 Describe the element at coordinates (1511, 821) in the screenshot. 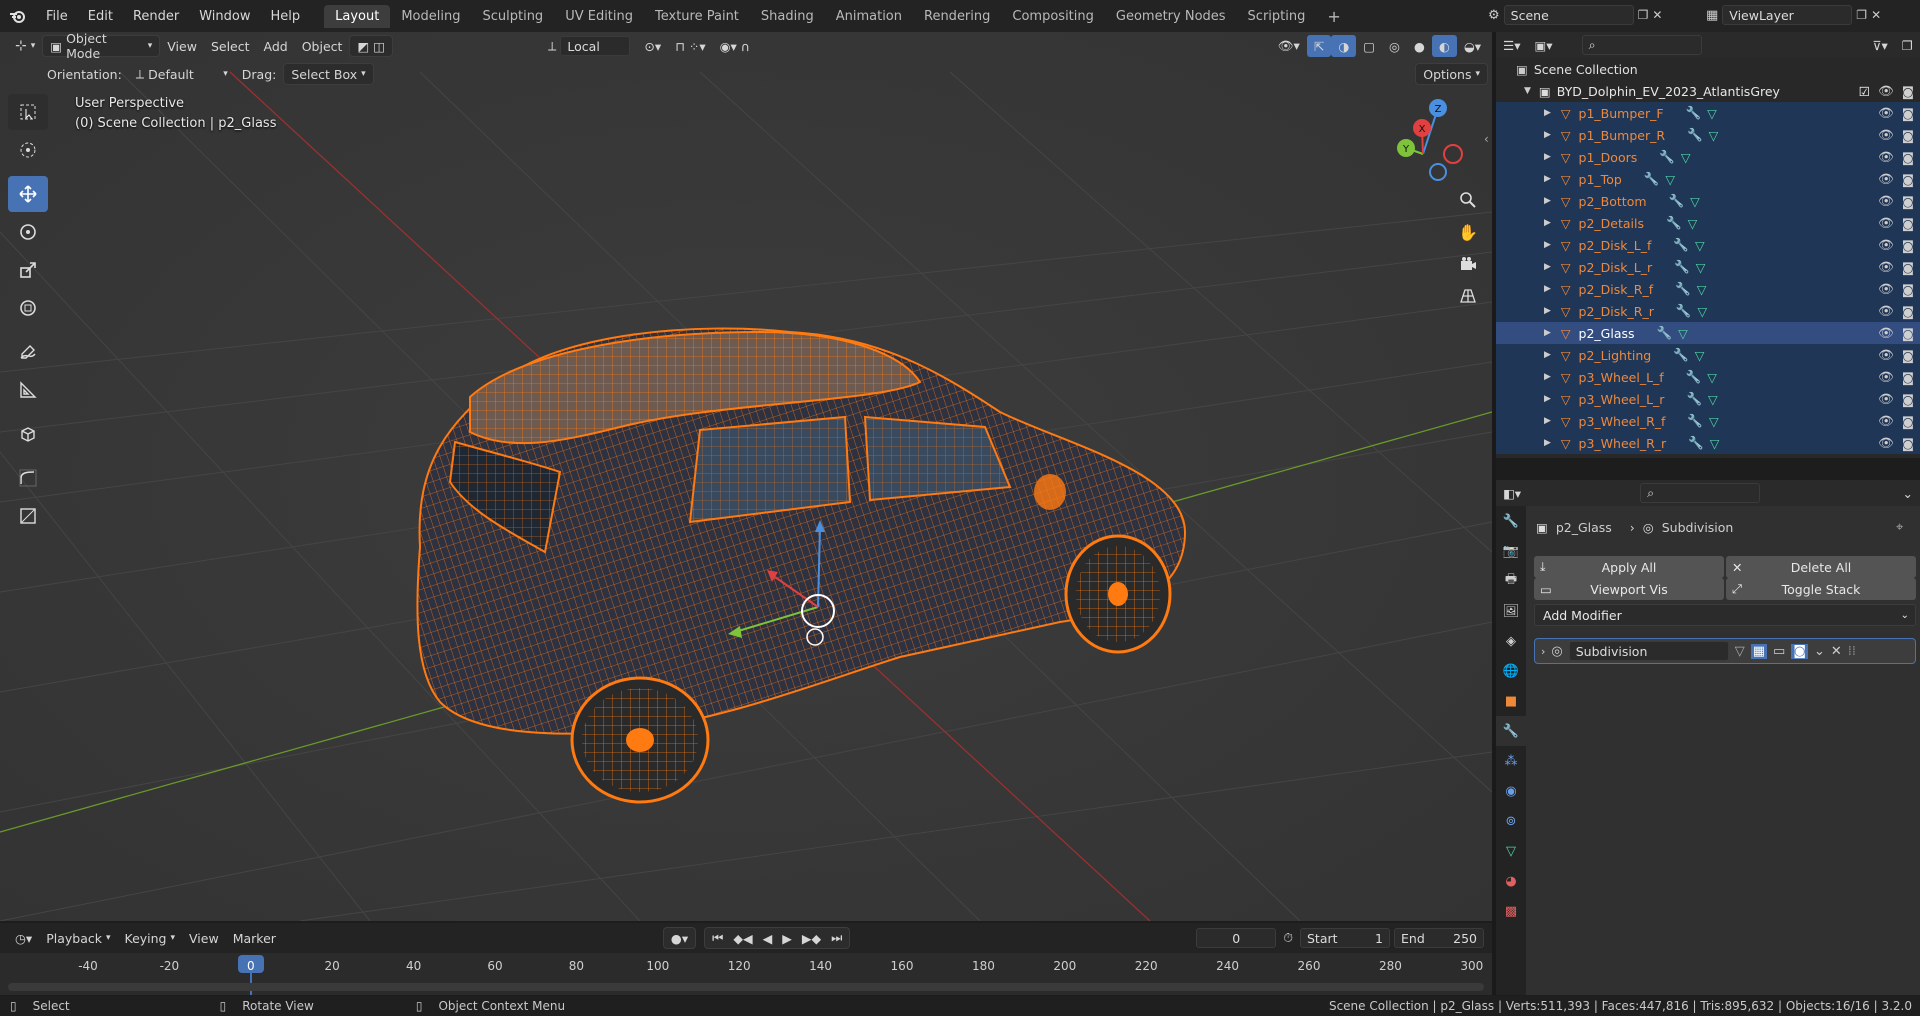

I see `constraints-tab-icon: ⊚` at that location.